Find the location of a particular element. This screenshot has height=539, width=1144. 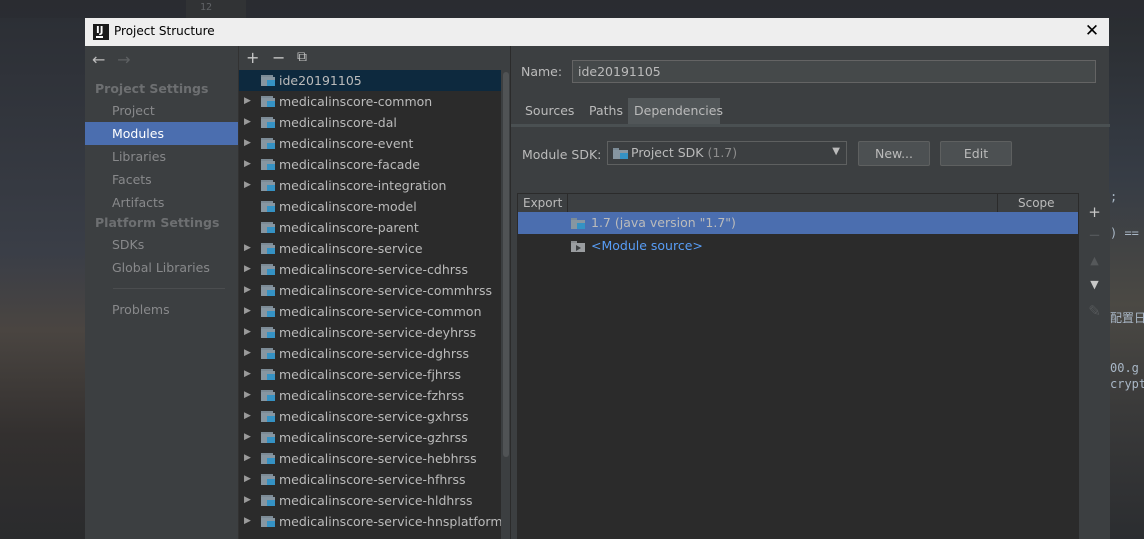

tree-row-module: ▶ medicalinscore-dal is located at coordinates (370, 122).